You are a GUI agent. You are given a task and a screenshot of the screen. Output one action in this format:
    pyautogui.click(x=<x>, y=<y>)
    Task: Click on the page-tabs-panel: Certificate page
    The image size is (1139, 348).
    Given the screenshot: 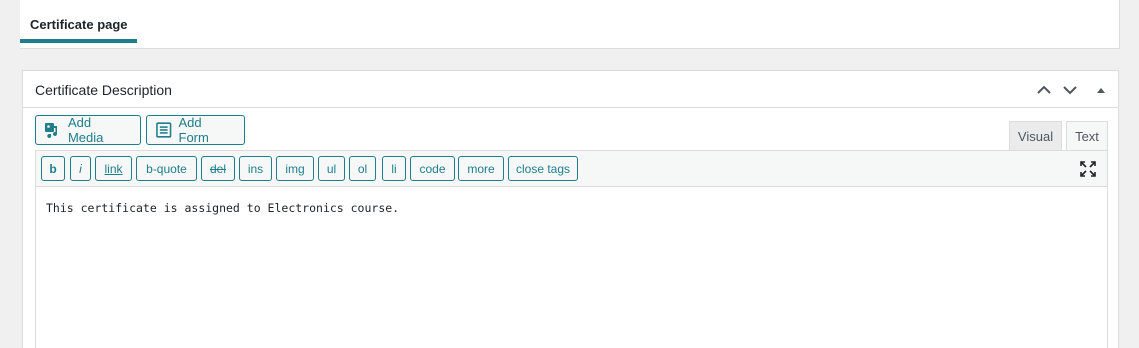 What is the action you would take?
    pyautogui.click(x=570, y=24)
    